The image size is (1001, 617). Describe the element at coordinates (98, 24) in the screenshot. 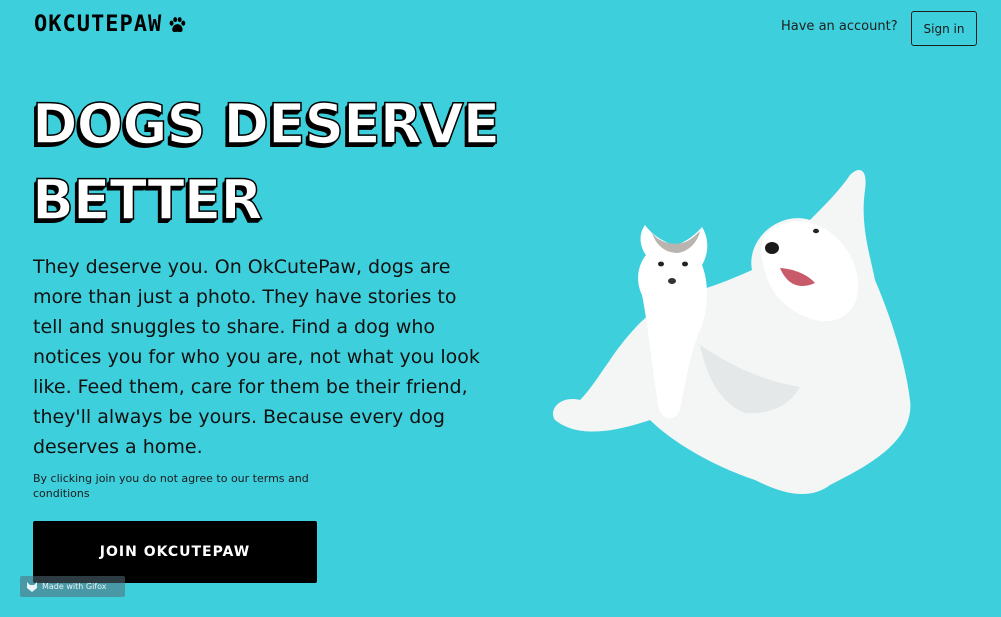

I see `logo-text: OKCUTEPAW` at that location.